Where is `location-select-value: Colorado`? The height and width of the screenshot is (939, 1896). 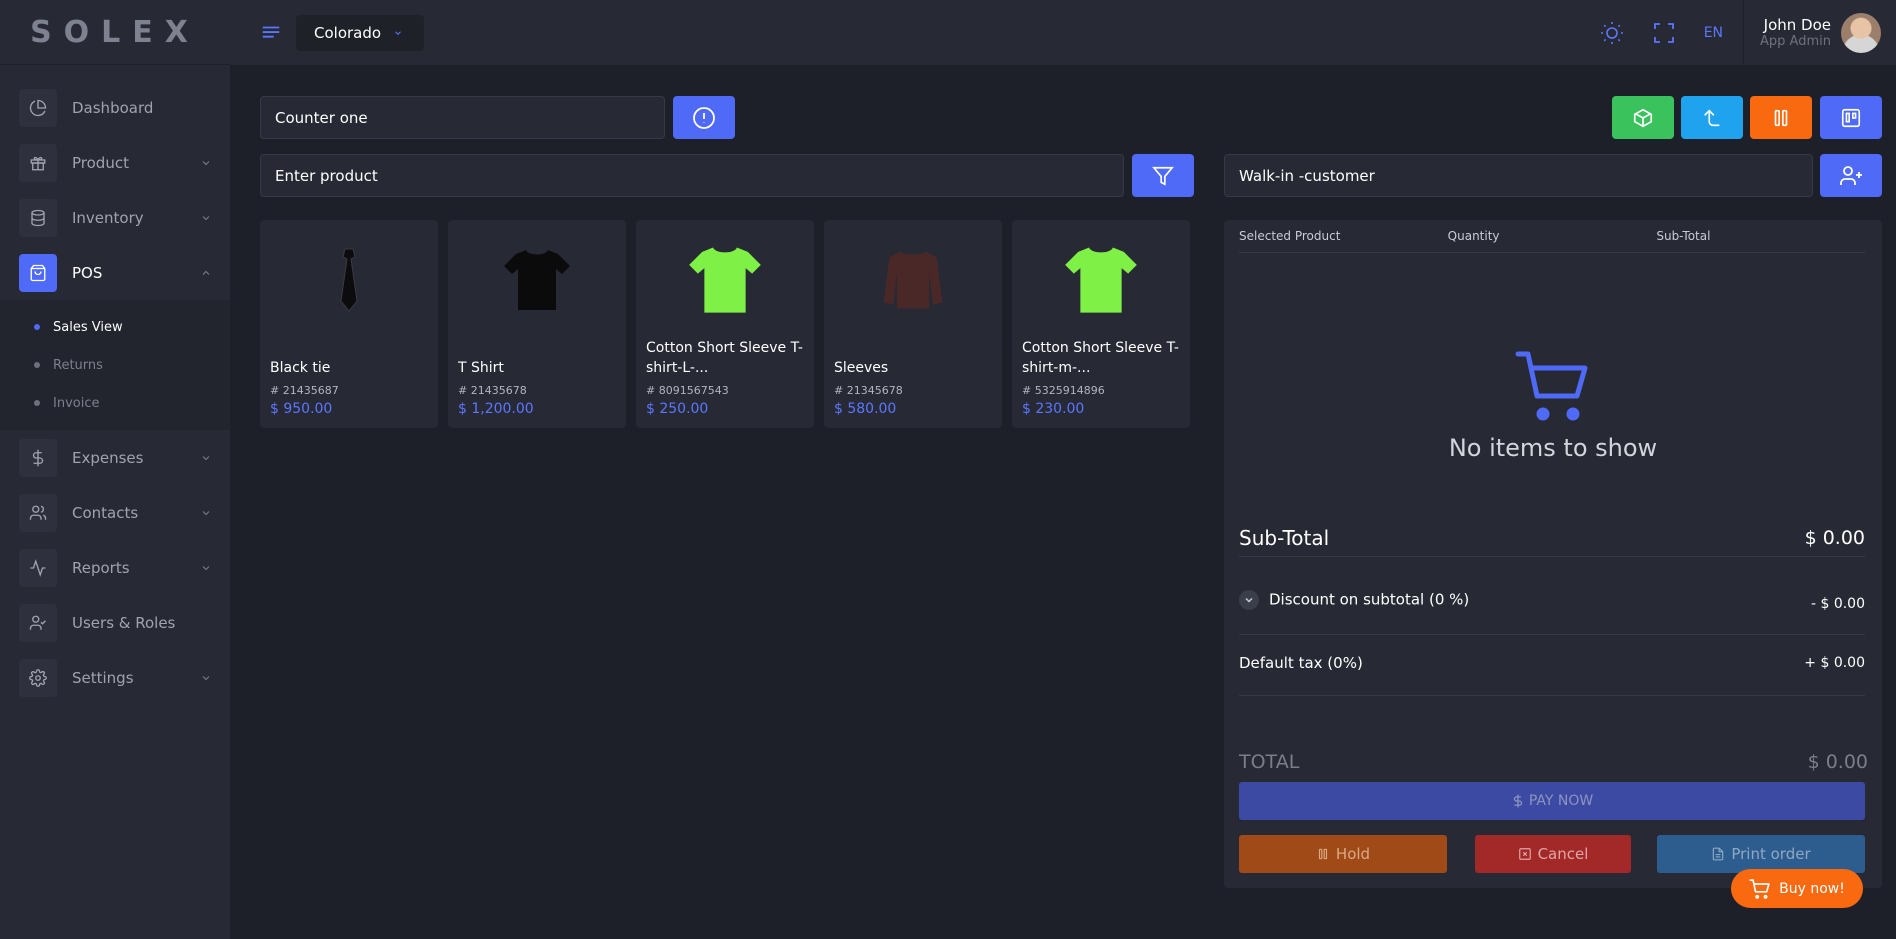
location-select-value: Colorado is located at coordinates (348, 32).